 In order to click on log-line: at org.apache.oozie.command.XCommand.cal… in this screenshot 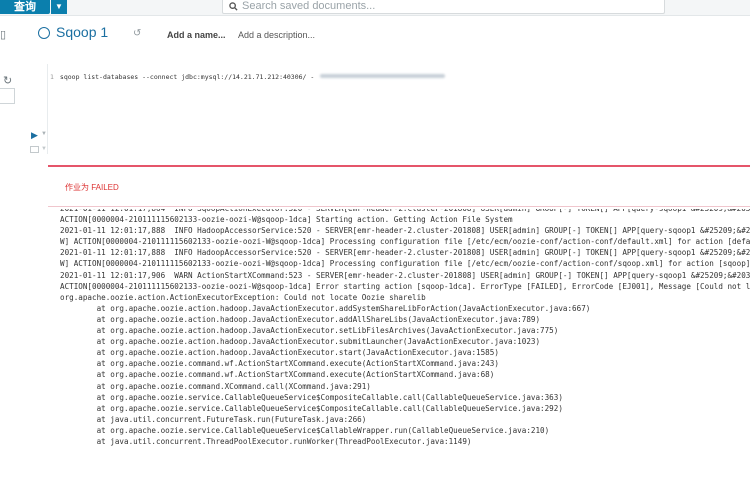, I will do `click(215, 386)`.